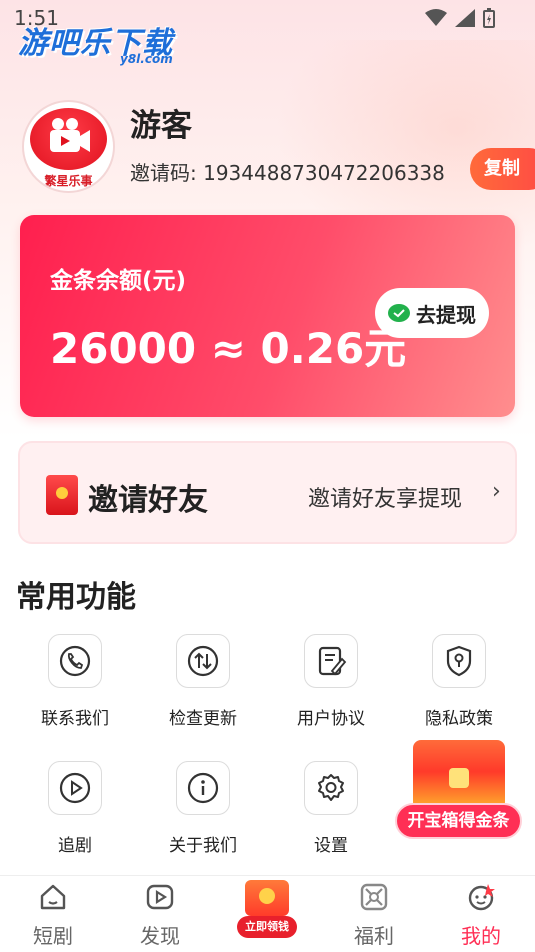 Image resolution: width=535 pixels, height=952 pixels. I want to click on nav-label: 发现, so click(160, 936).